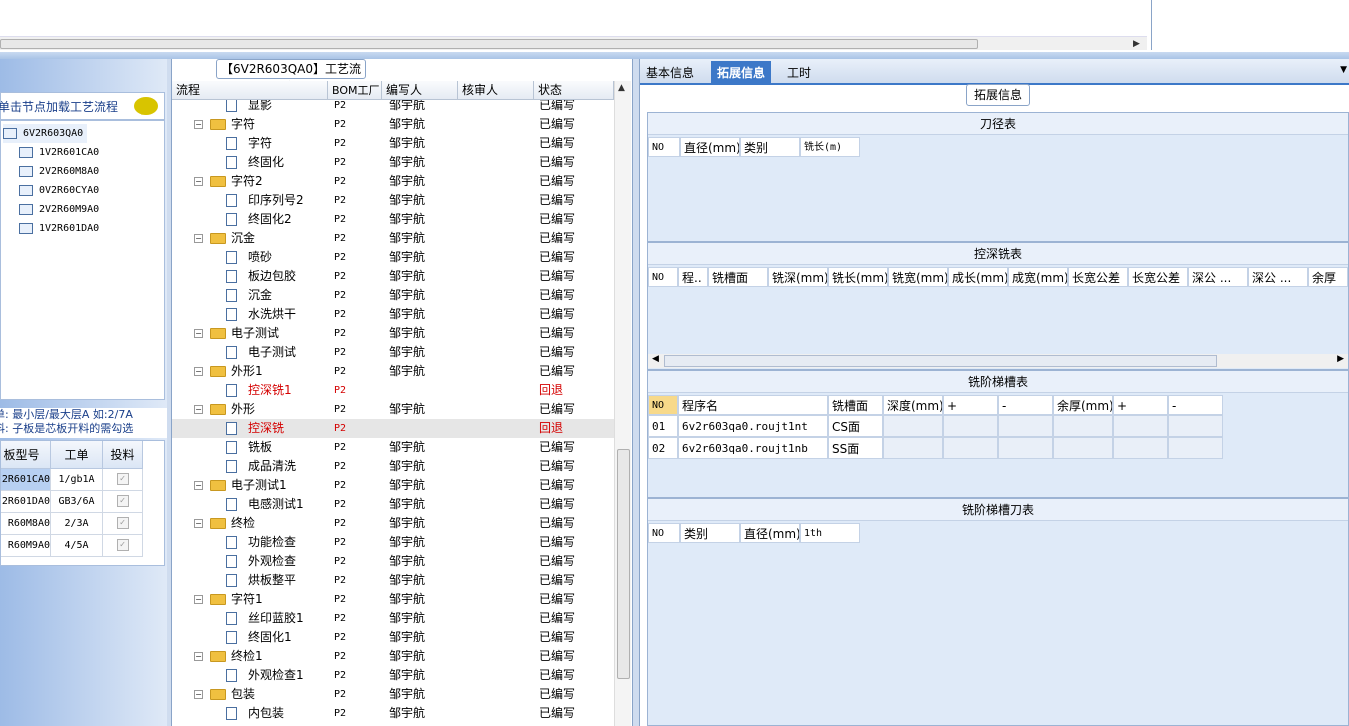  Describe the element at coordinates (830, 147) in the screenshot. I see `col-header: 铣长(m)` at that location.